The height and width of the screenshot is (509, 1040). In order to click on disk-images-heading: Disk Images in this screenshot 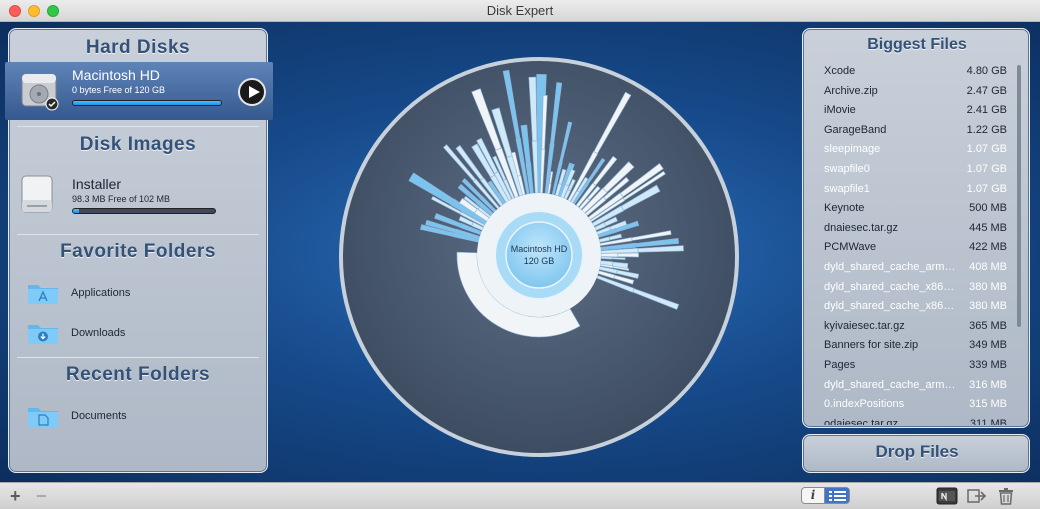, I will do `click(138, 144)`.